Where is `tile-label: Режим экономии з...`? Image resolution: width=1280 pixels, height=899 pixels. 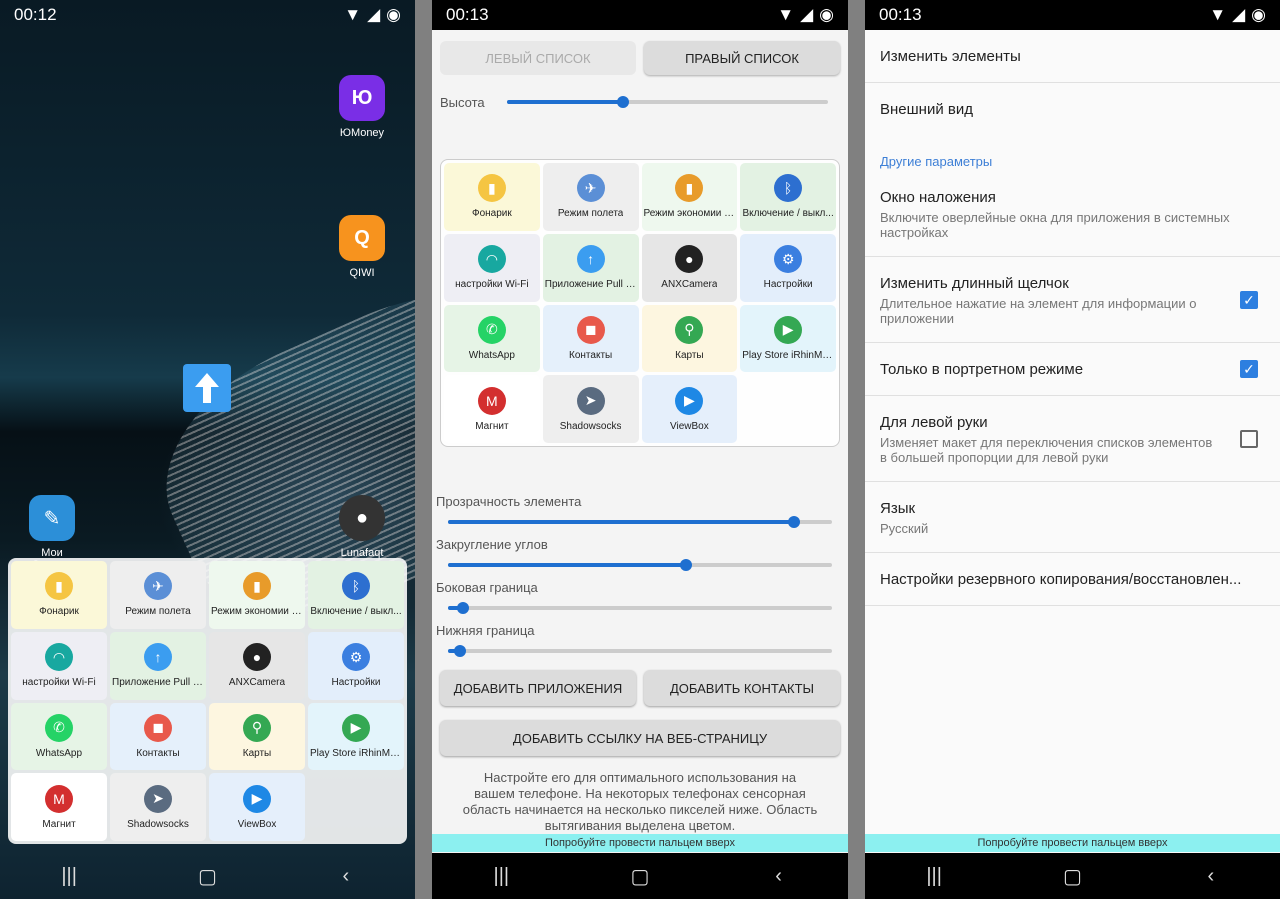 tile-label: Режим экономии з... is located at coordinates (689, 214).